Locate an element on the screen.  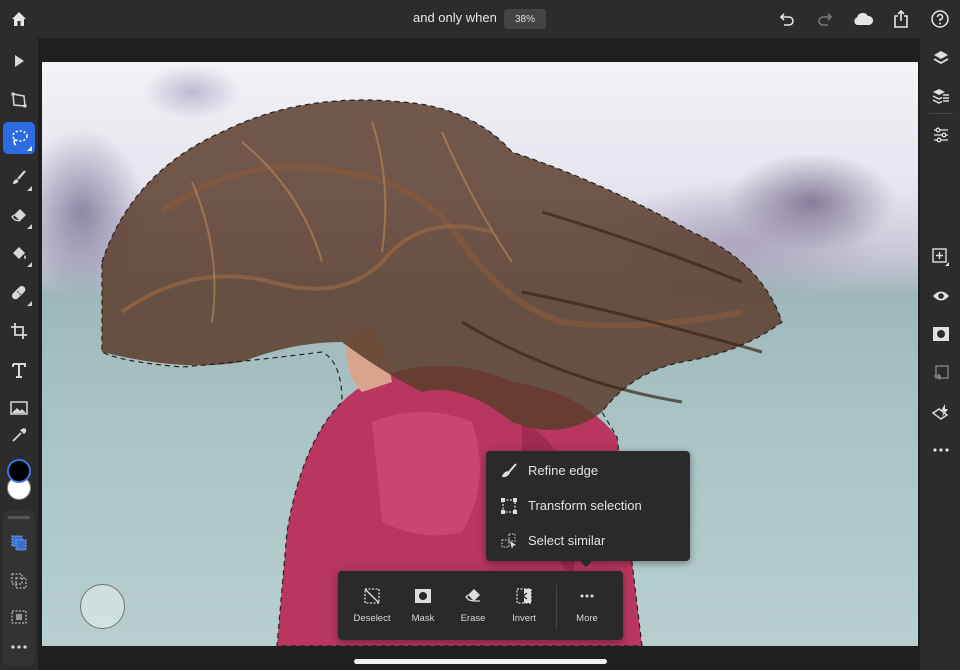
crop-tool is located at coordinates (19, 331).